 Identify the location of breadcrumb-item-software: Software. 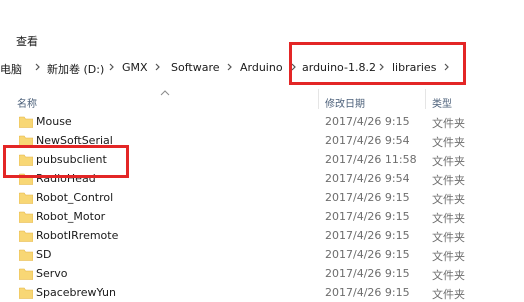
(195, 67).